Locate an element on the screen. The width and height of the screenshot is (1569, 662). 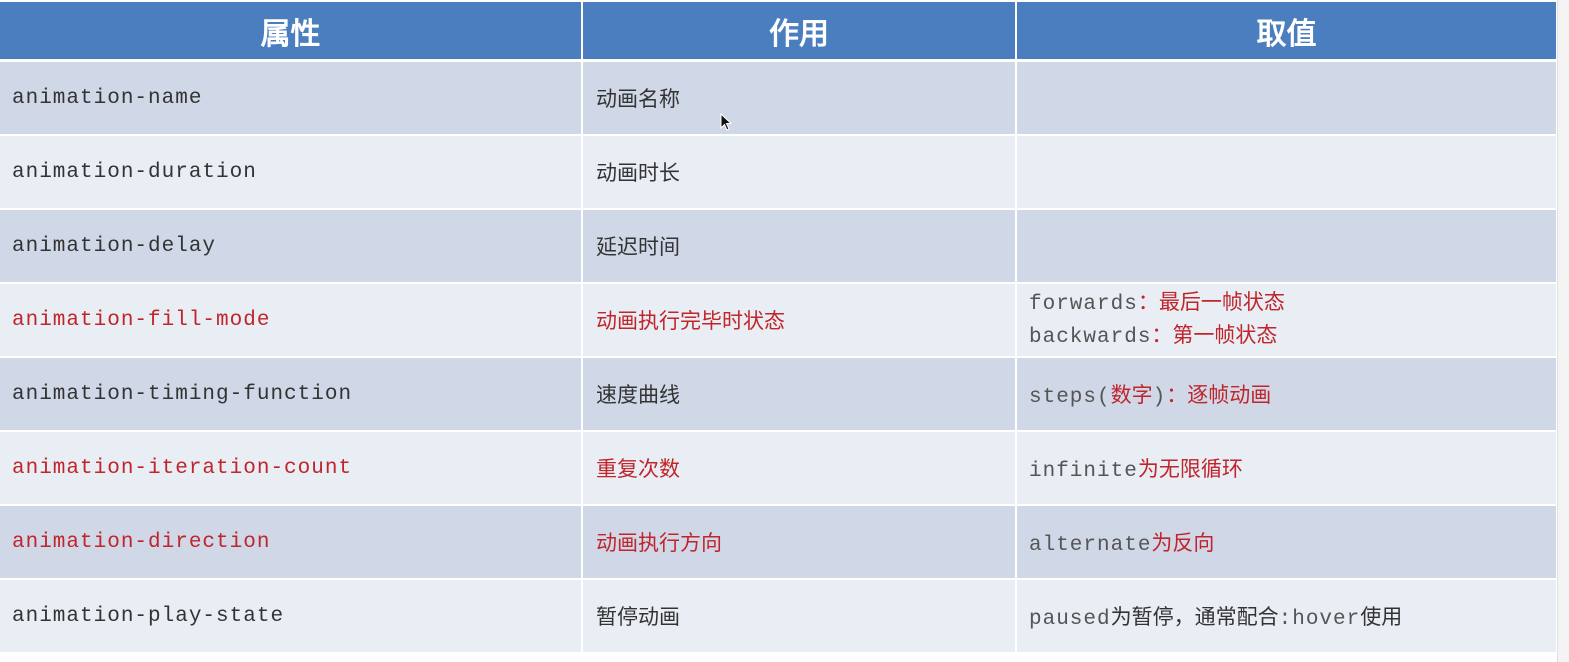
property-cell: animation-iteration-count is located at coordinates (291, 468).